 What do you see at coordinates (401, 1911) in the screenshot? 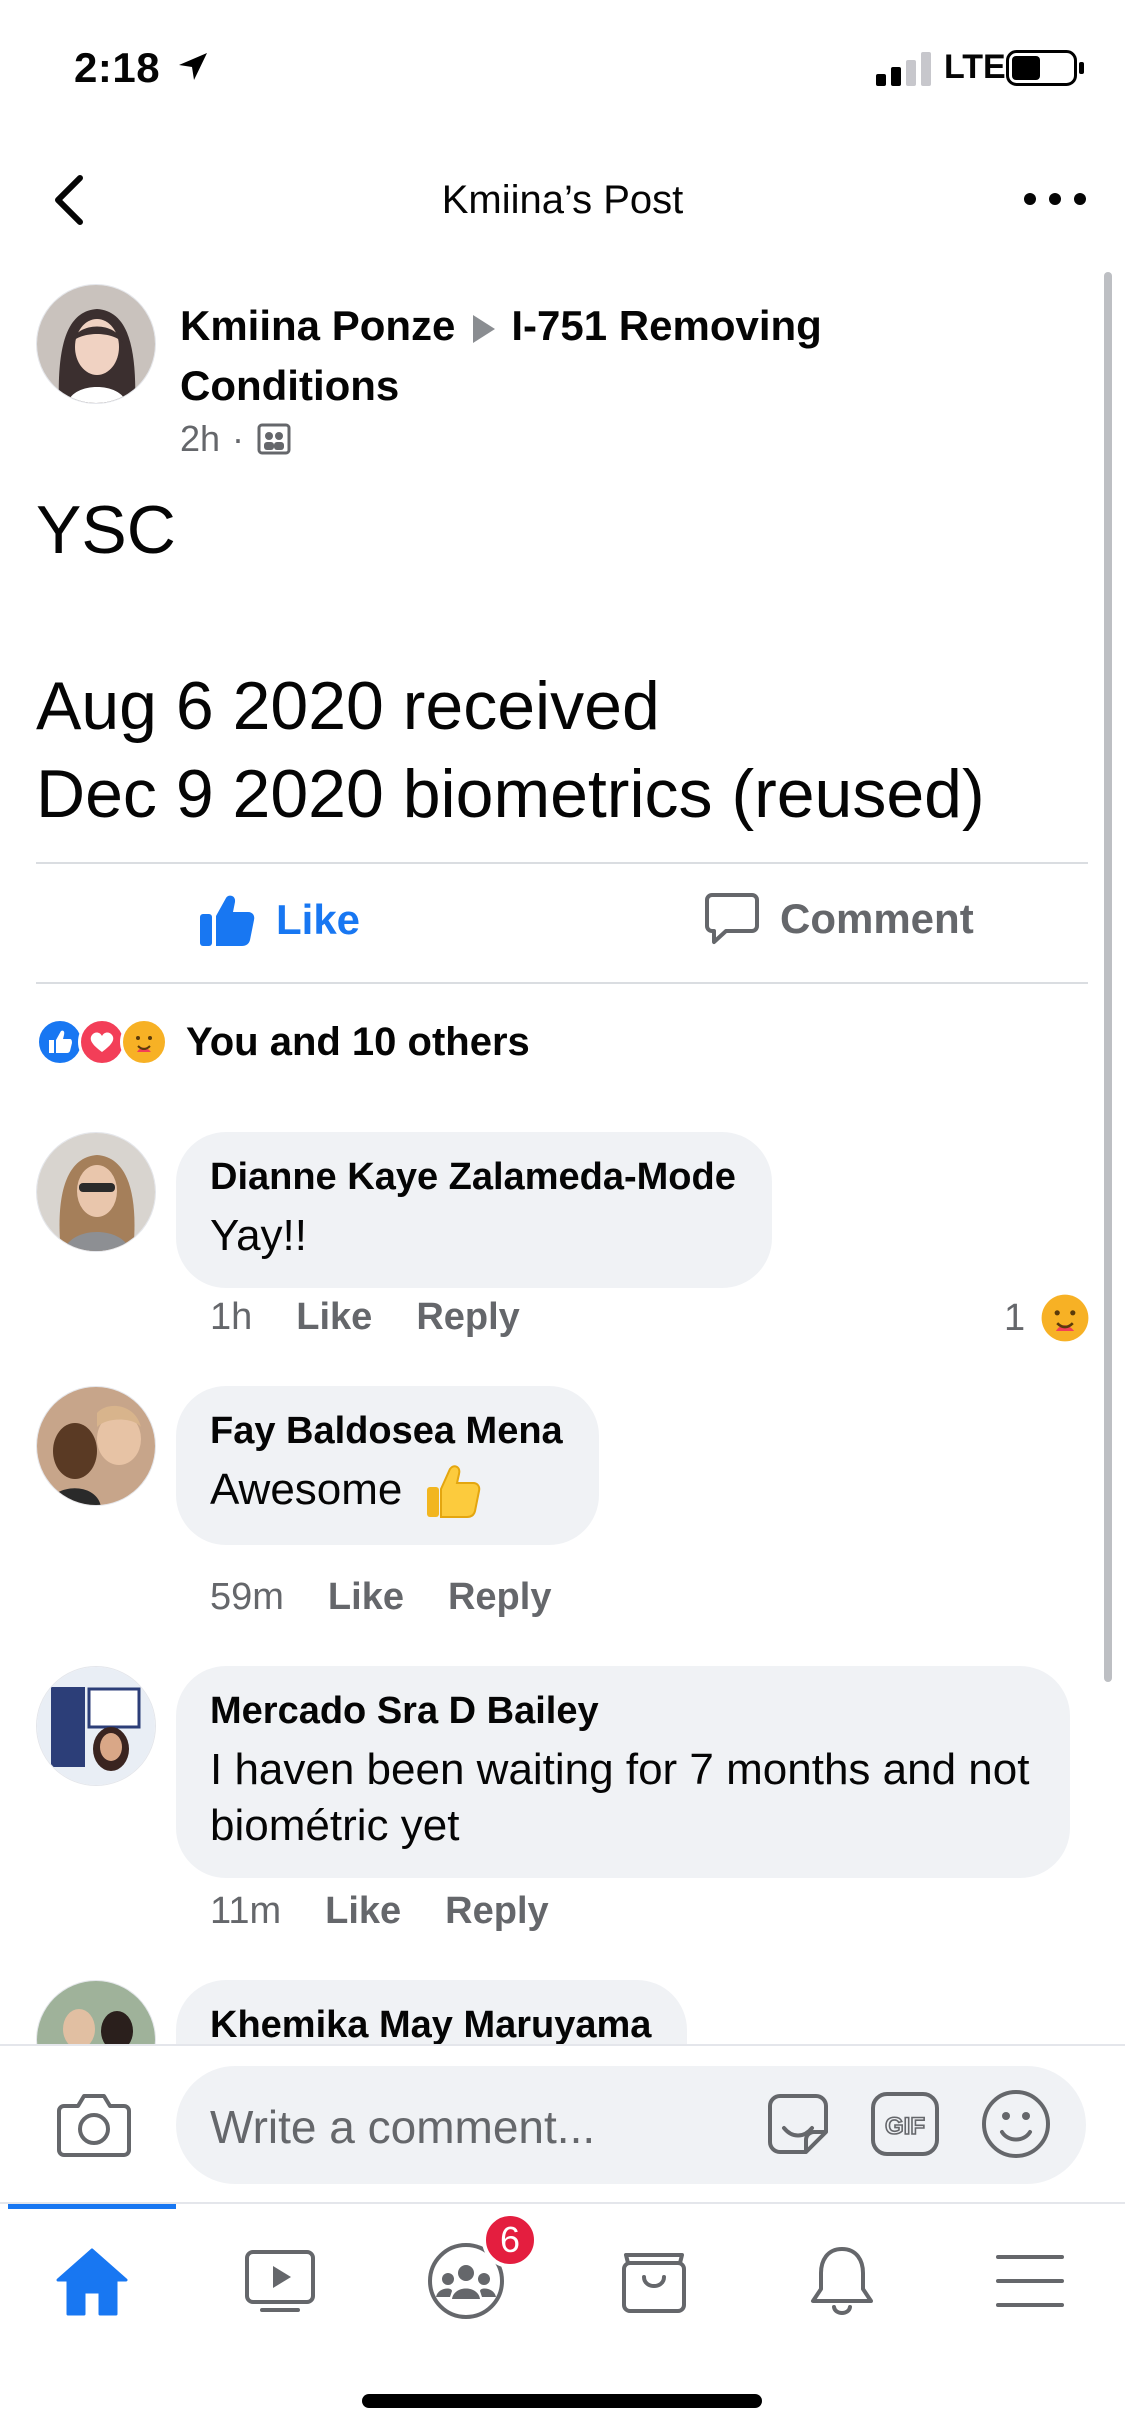
I see `comment-meta: 11m Like Reply` at bounding box center [401, 1911].